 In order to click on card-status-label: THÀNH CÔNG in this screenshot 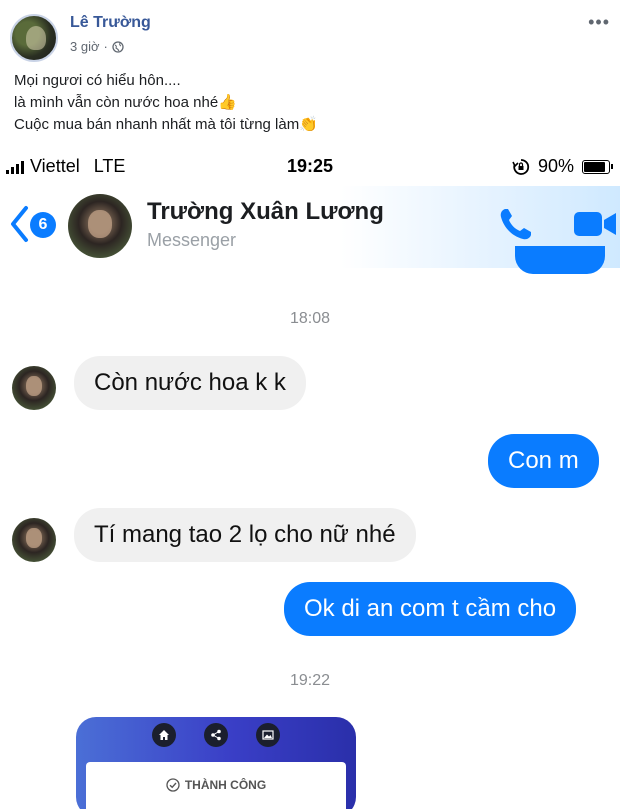, I will do `click(225, 785)`.